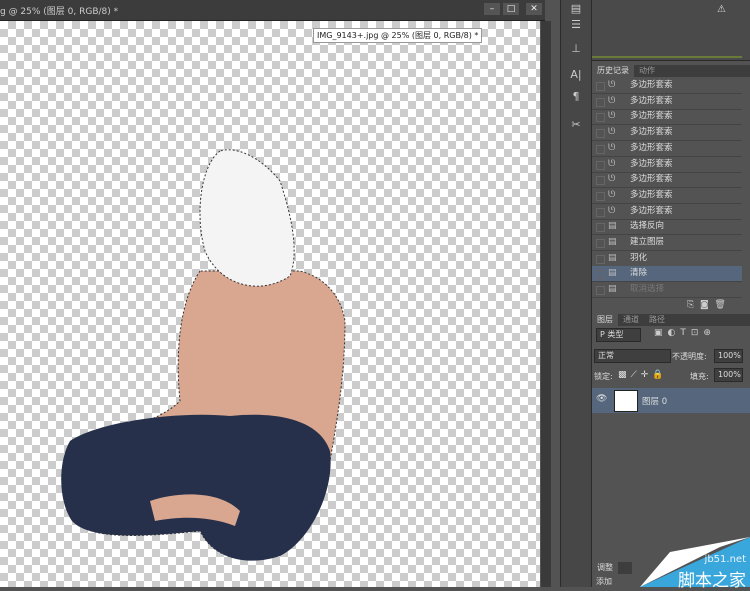 The image size is (750, 591). Describe the element at coordinates (643, 375) in the screenshot. I see `lock-icons: ▩⟋✛🔒` at that location.